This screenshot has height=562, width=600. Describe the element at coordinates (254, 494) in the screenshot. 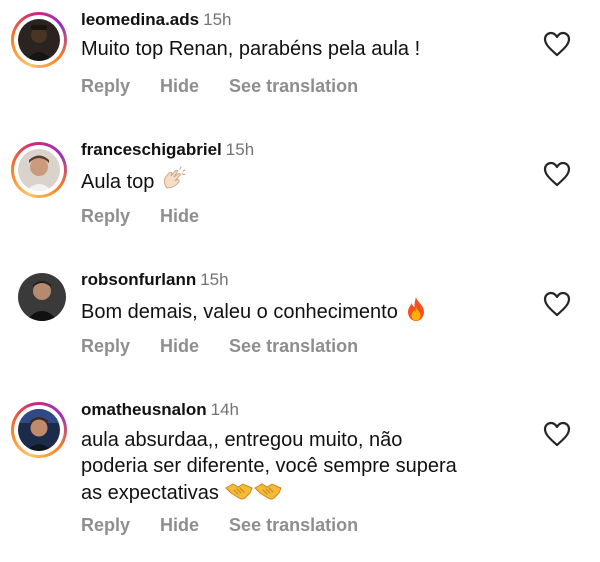

I see `handshake-icon` at that location.